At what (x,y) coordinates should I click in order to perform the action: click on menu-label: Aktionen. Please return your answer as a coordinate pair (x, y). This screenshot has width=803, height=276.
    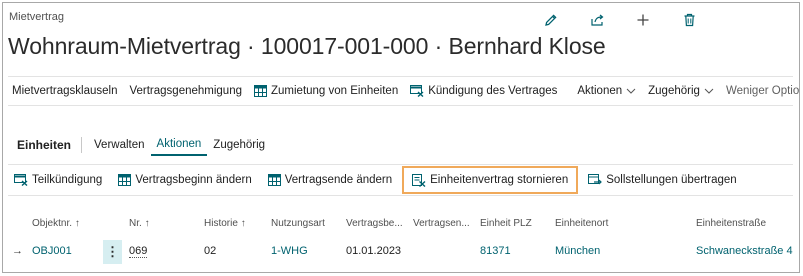
    Looking at the image, I should click on (600, 91).